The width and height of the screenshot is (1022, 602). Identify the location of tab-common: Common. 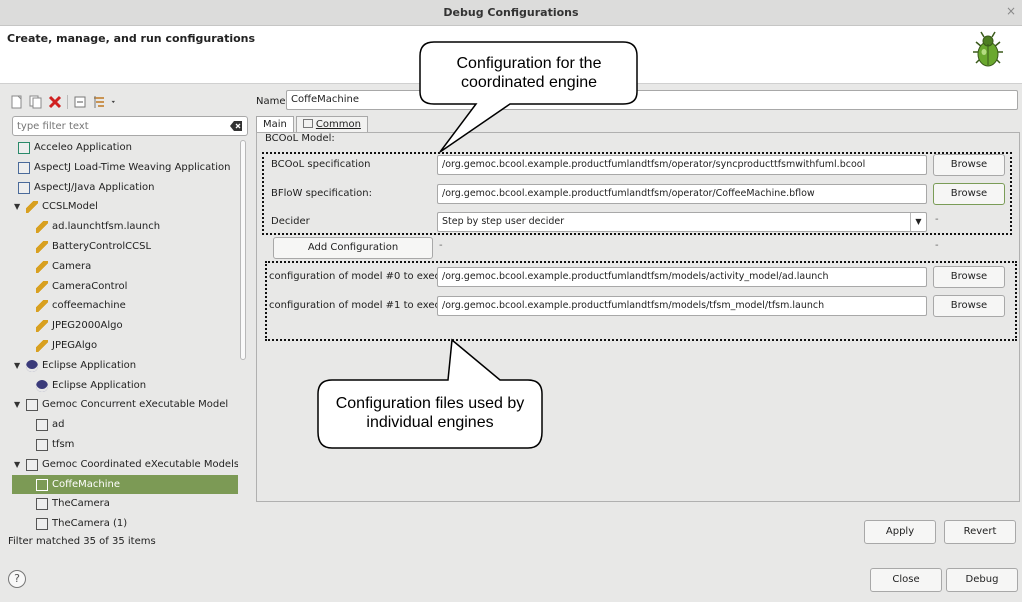
(331, 124).